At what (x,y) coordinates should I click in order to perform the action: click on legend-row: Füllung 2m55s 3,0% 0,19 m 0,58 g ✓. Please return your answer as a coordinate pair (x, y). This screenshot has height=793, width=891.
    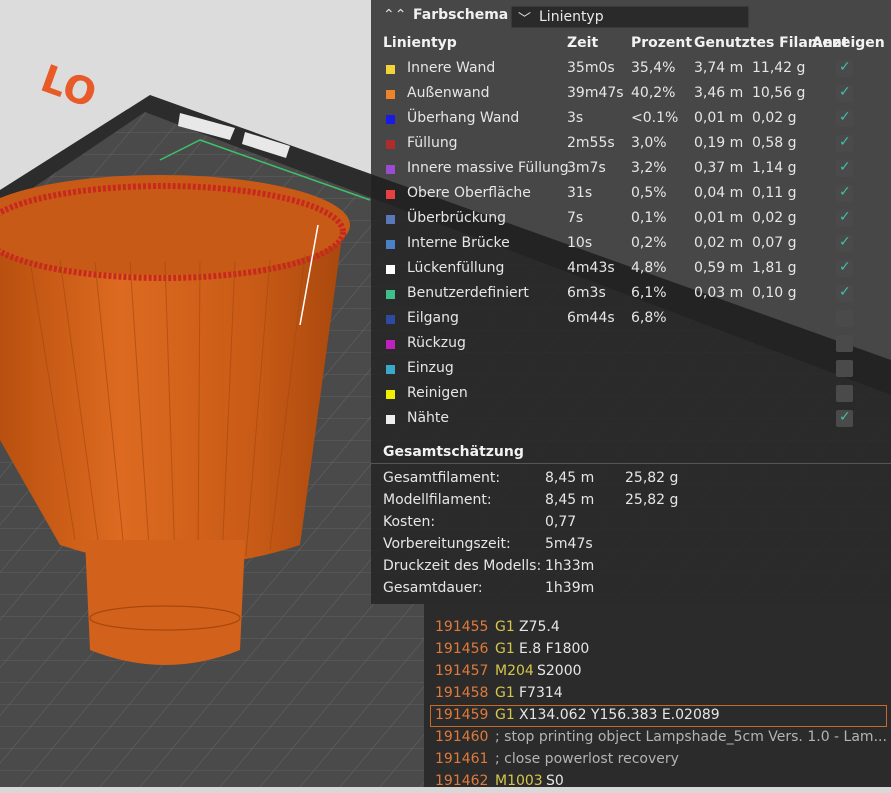
    Looking at the image, I should click on (631, 144).